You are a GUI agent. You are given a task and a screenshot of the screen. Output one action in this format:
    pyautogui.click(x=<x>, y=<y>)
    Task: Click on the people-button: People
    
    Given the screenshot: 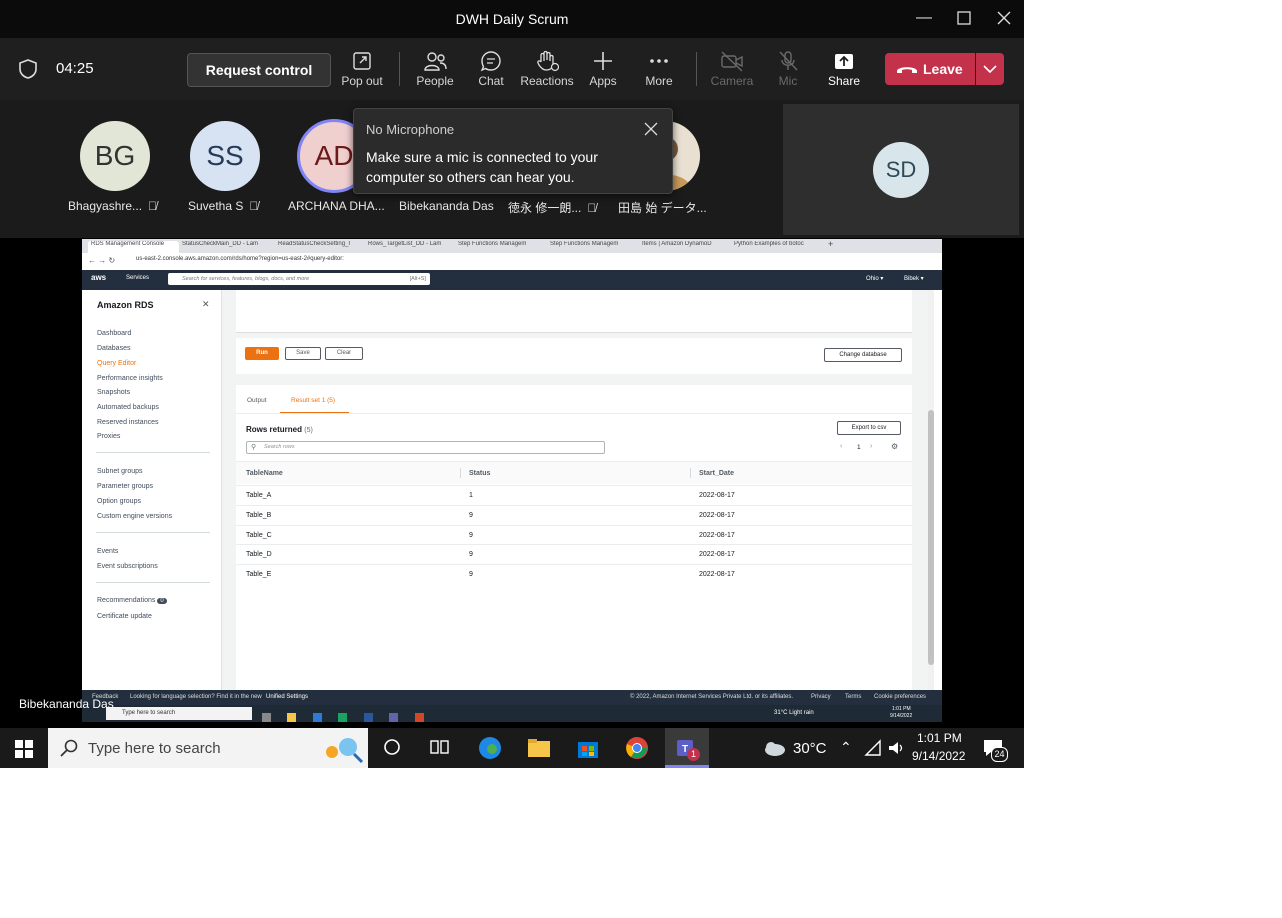 What is the action you would take?
    pyautogui.click(x=435, y=69)
    